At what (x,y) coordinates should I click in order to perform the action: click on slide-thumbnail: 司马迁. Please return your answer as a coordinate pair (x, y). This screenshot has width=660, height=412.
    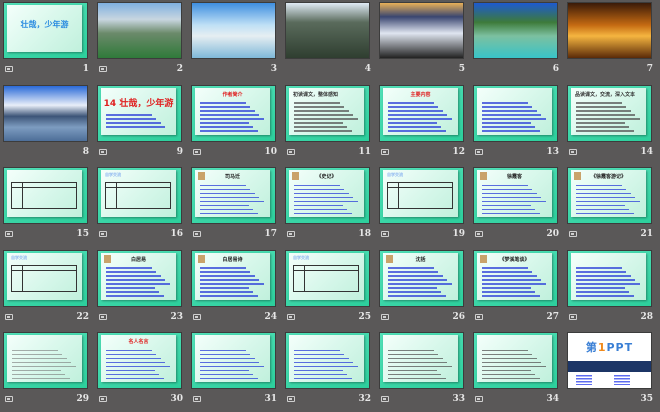
    Looking at the image, I should click on (233, 195).